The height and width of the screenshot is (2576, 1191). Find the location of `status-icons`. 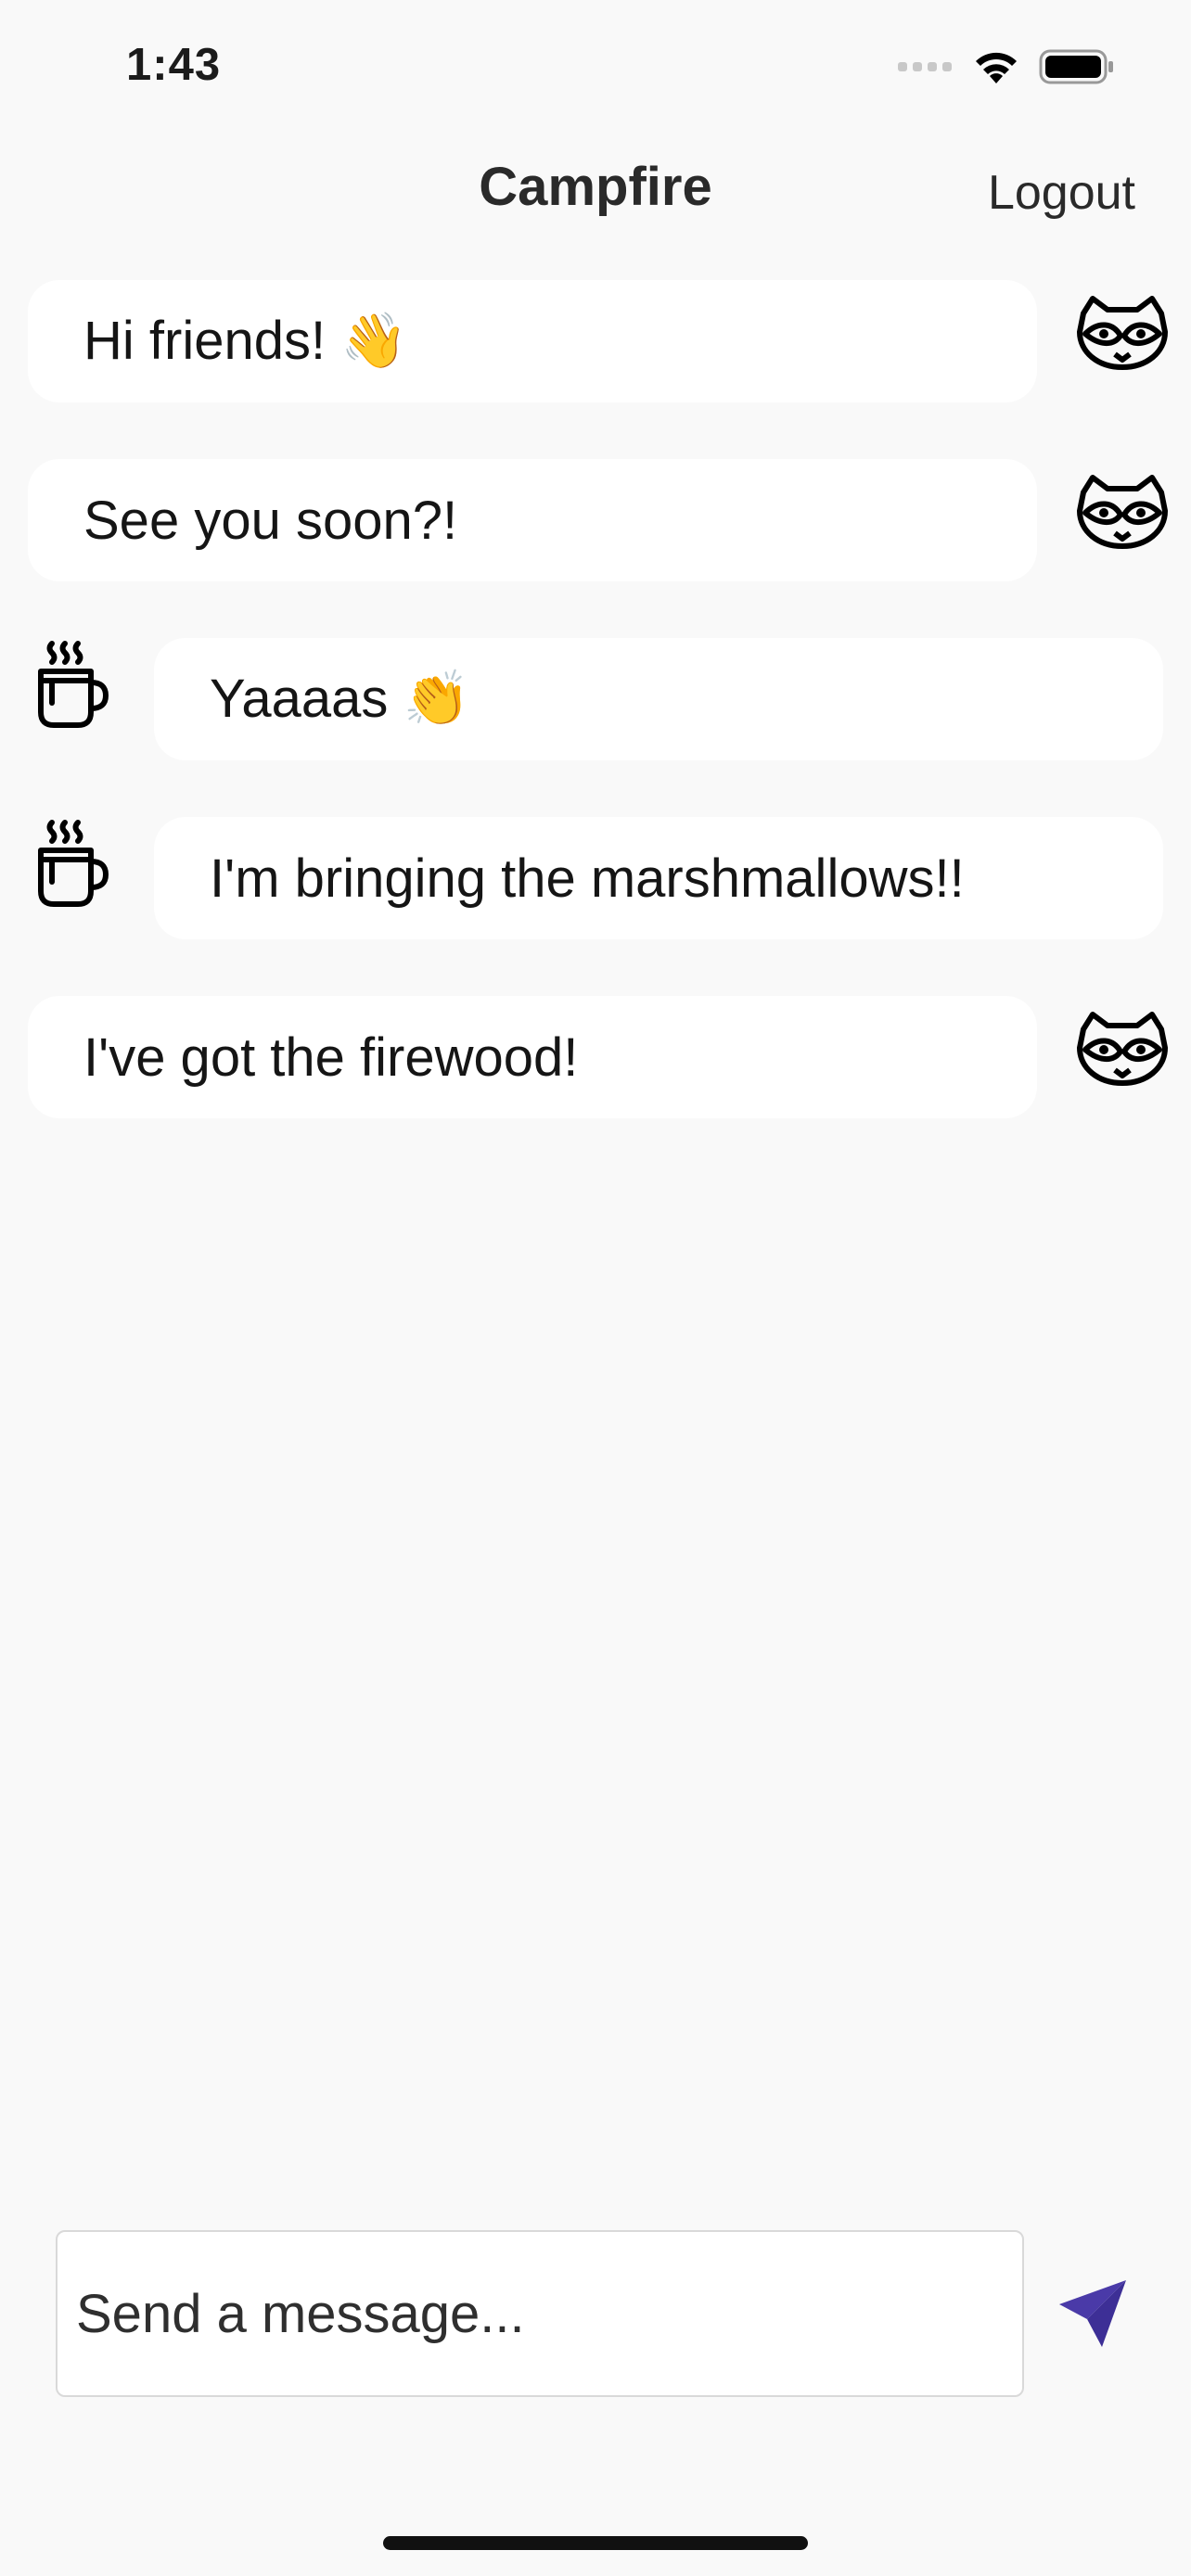

status-icons is located at coordinates (1007, 66).